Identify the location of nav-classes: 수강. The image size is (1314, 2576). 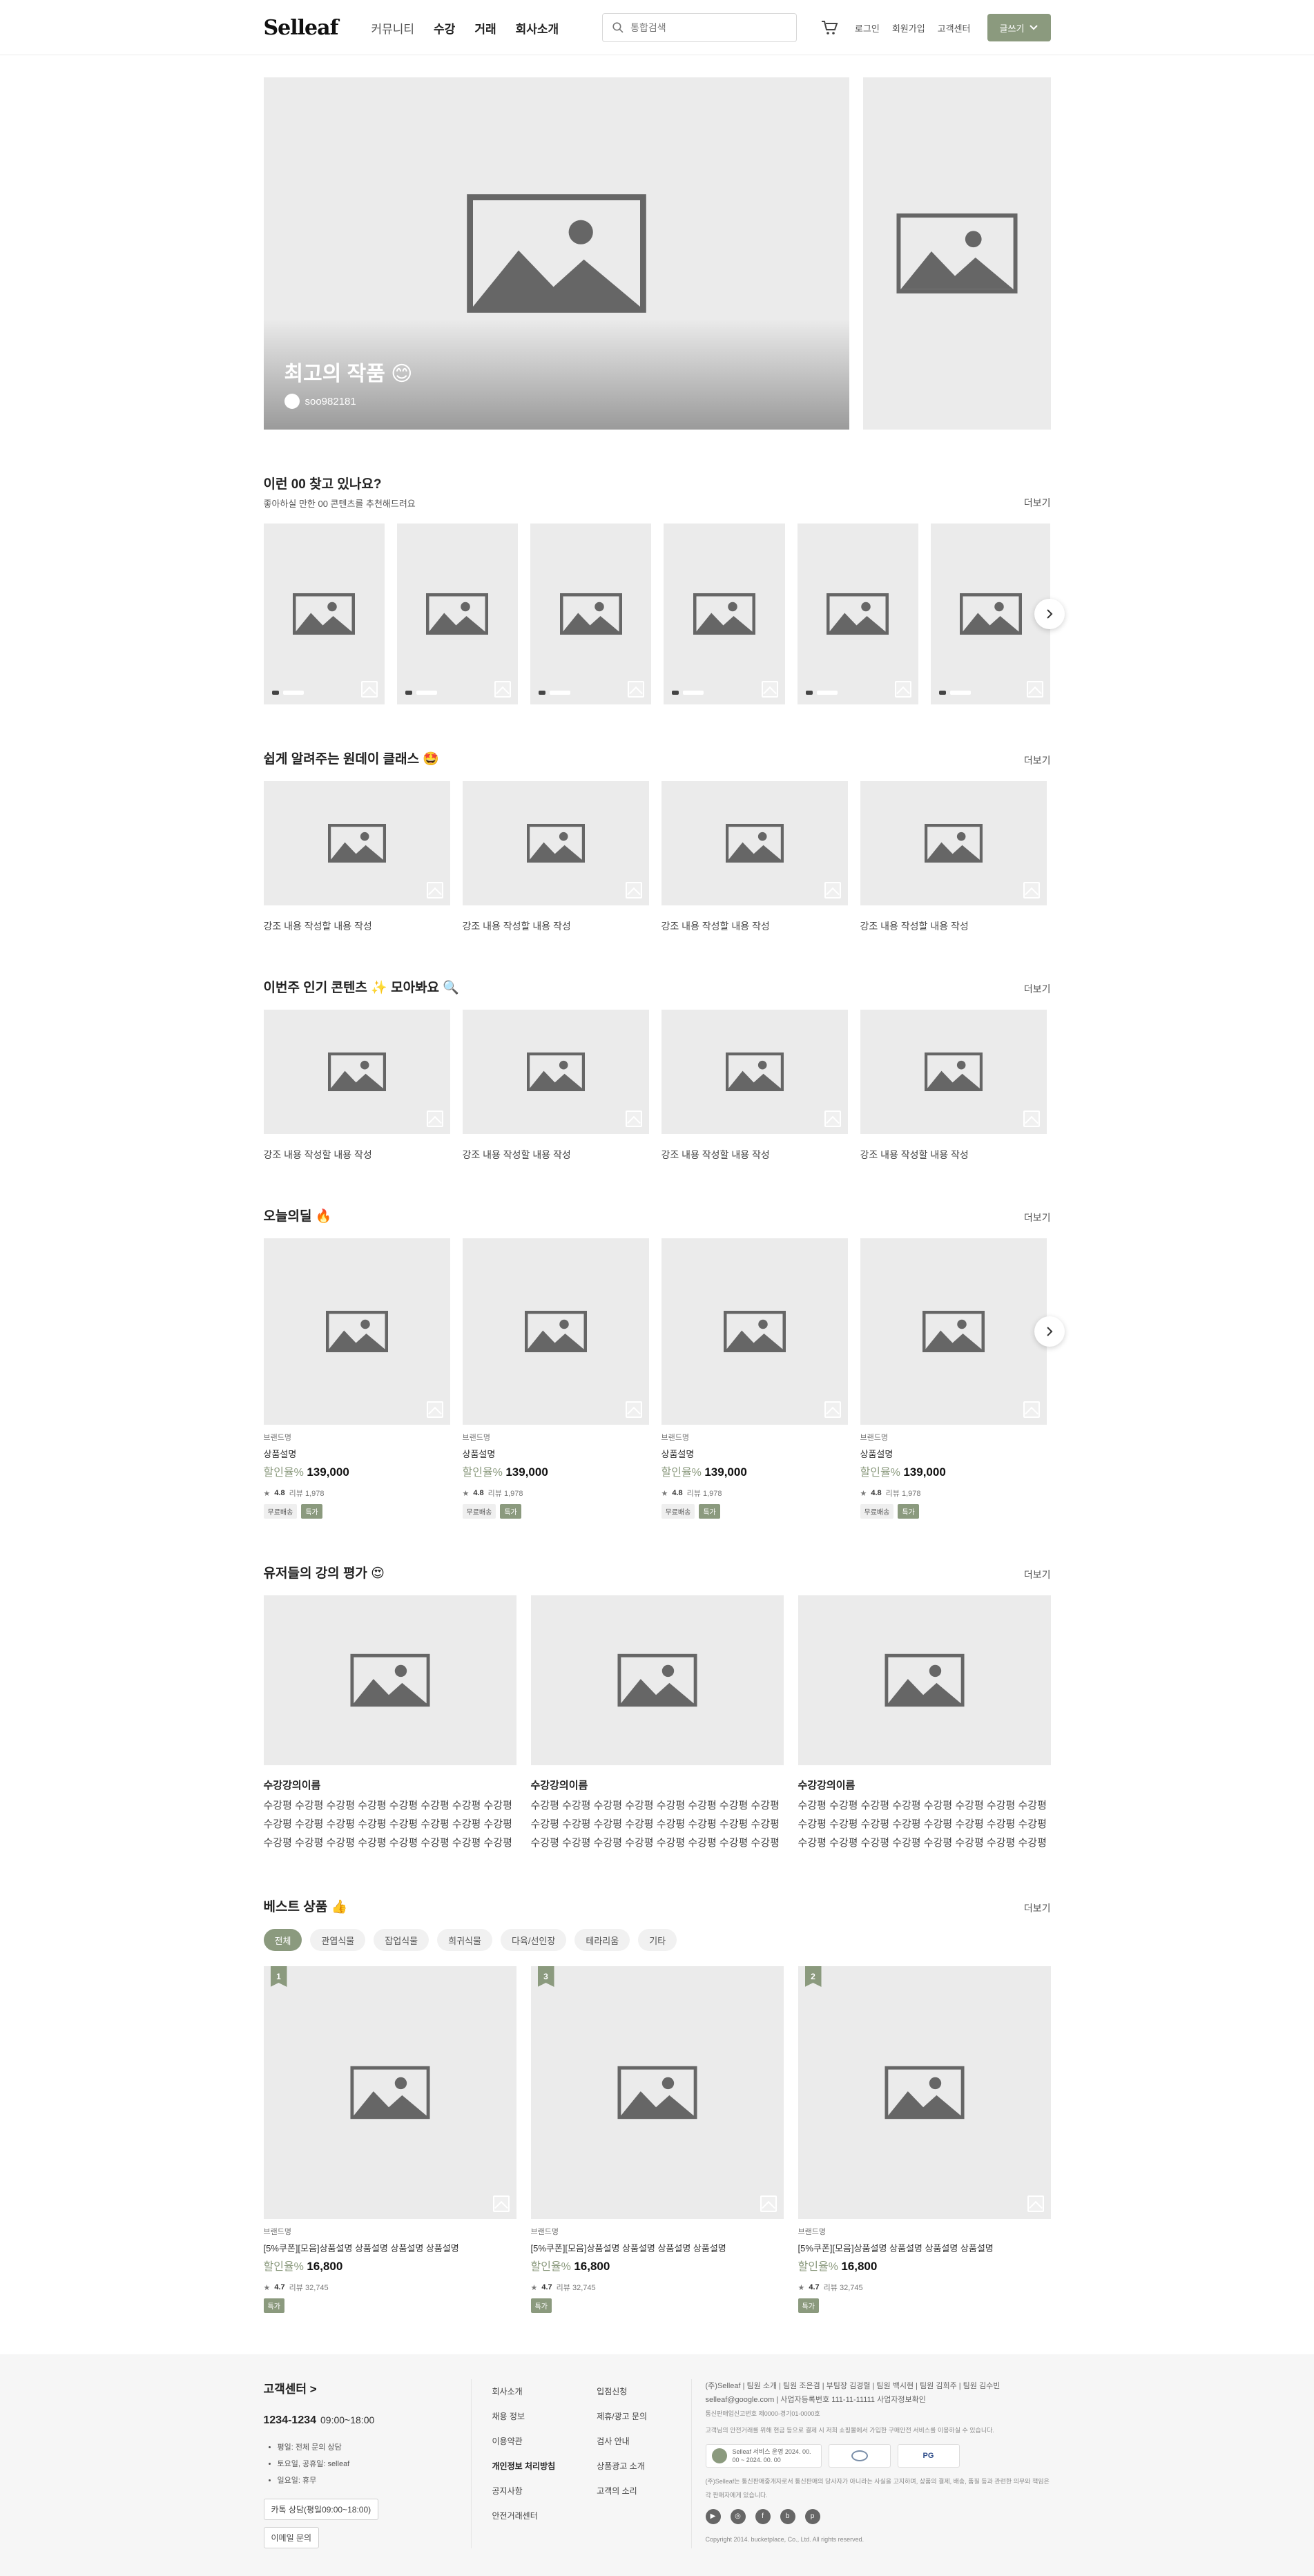
(444, 28).